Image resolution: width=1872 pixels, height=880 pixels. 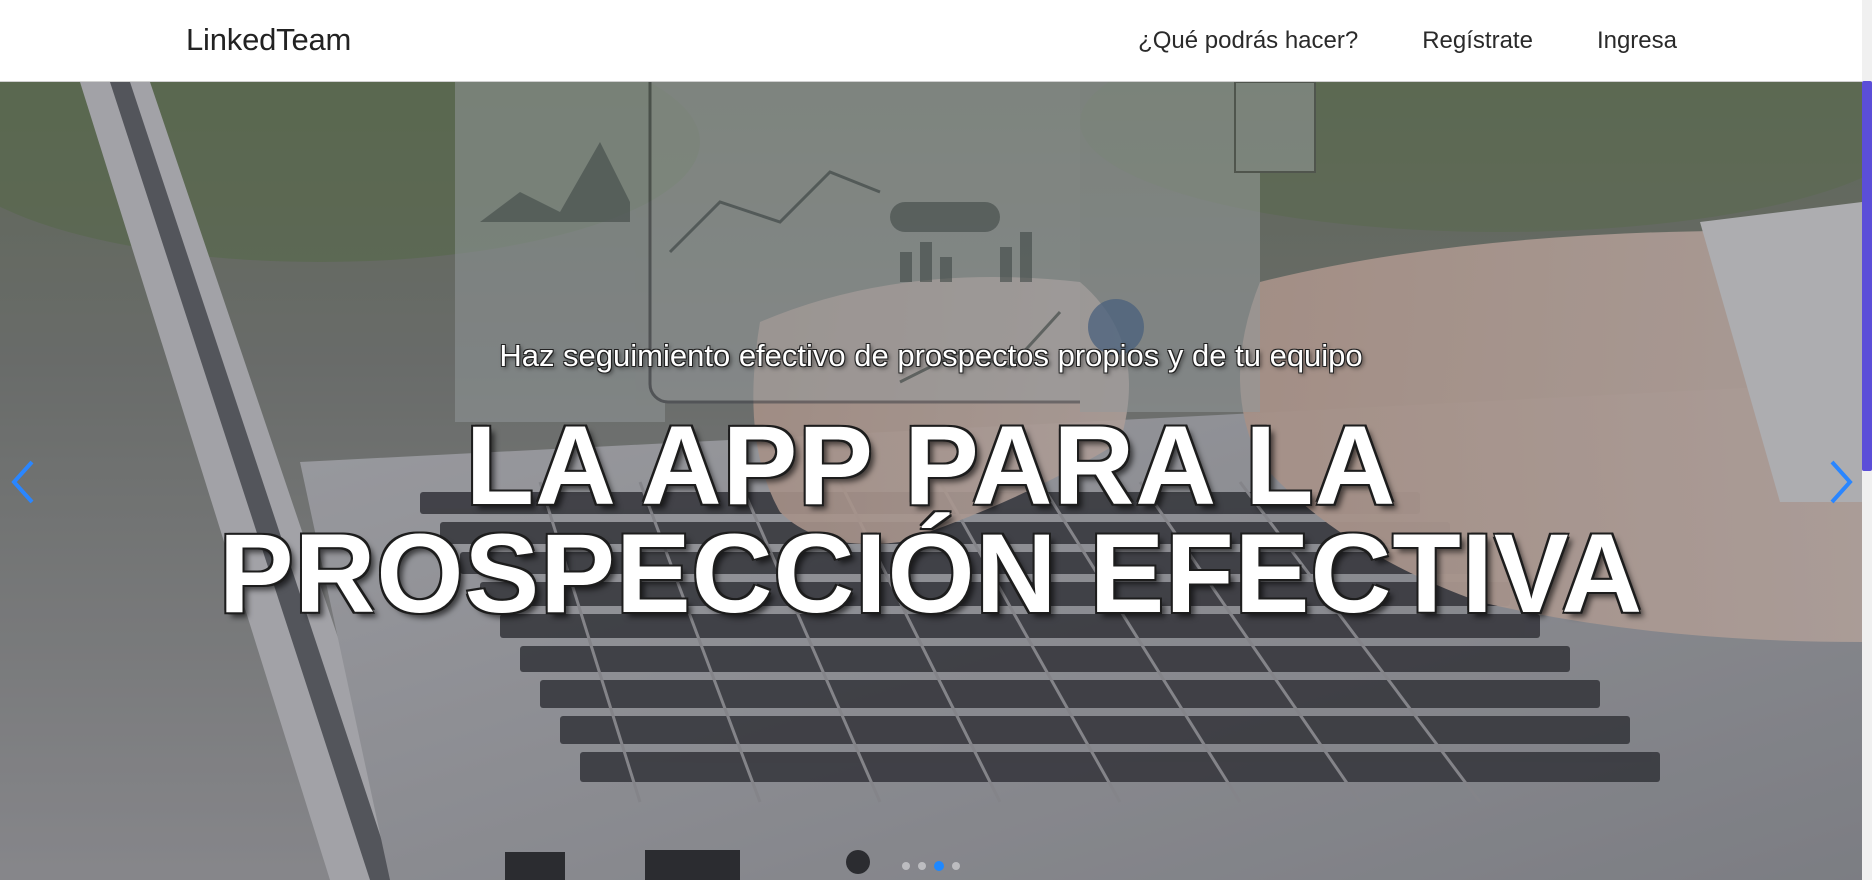 I want to click on hero-title-line1: LA APP PARA LA, so click(x=931, y=465).